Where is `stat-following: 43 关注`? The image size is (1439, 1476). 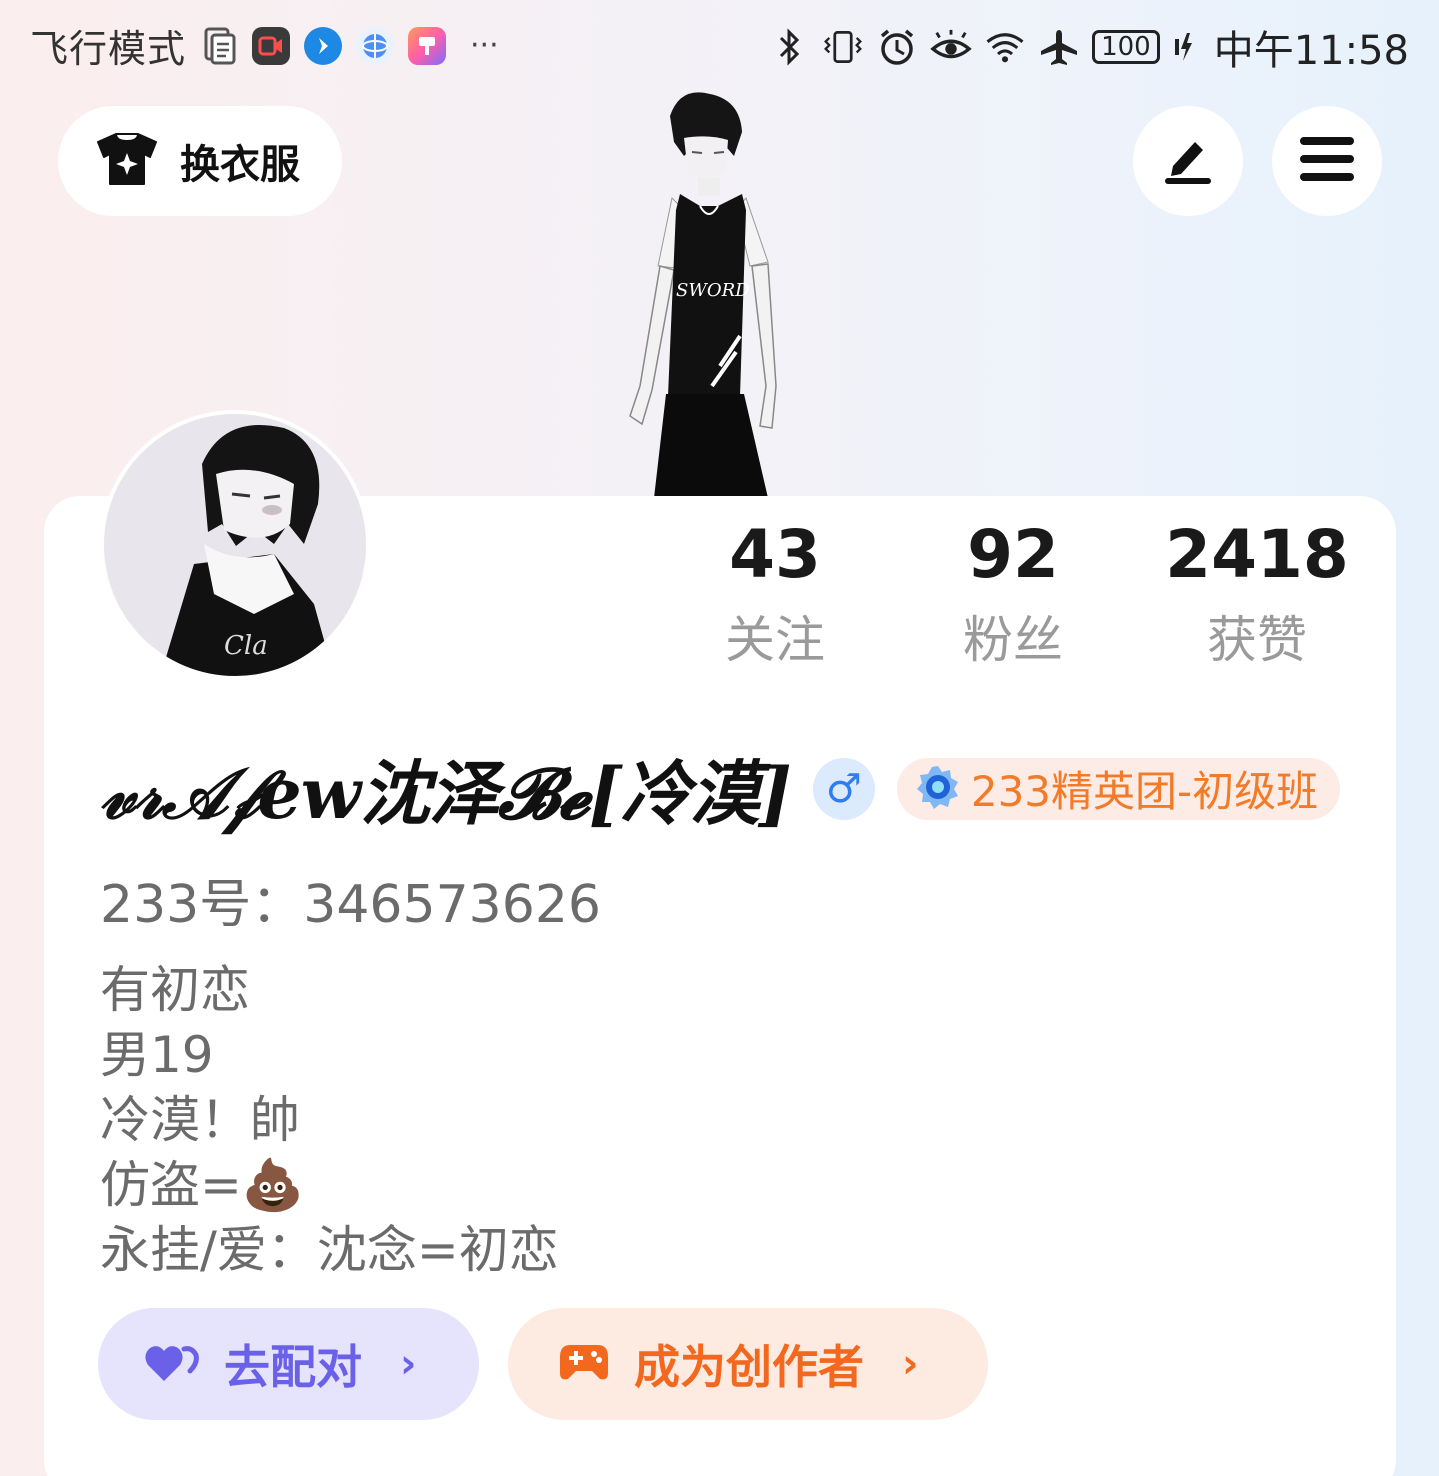
stat-following: 43 关注 is located at coordinates (775, 592).